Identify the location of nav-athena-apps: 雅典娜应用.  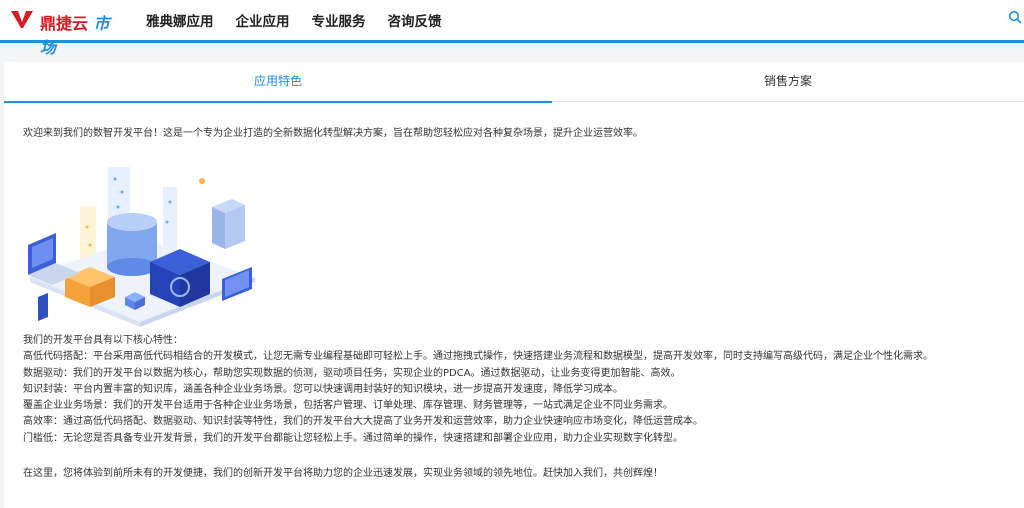
(180, 20).